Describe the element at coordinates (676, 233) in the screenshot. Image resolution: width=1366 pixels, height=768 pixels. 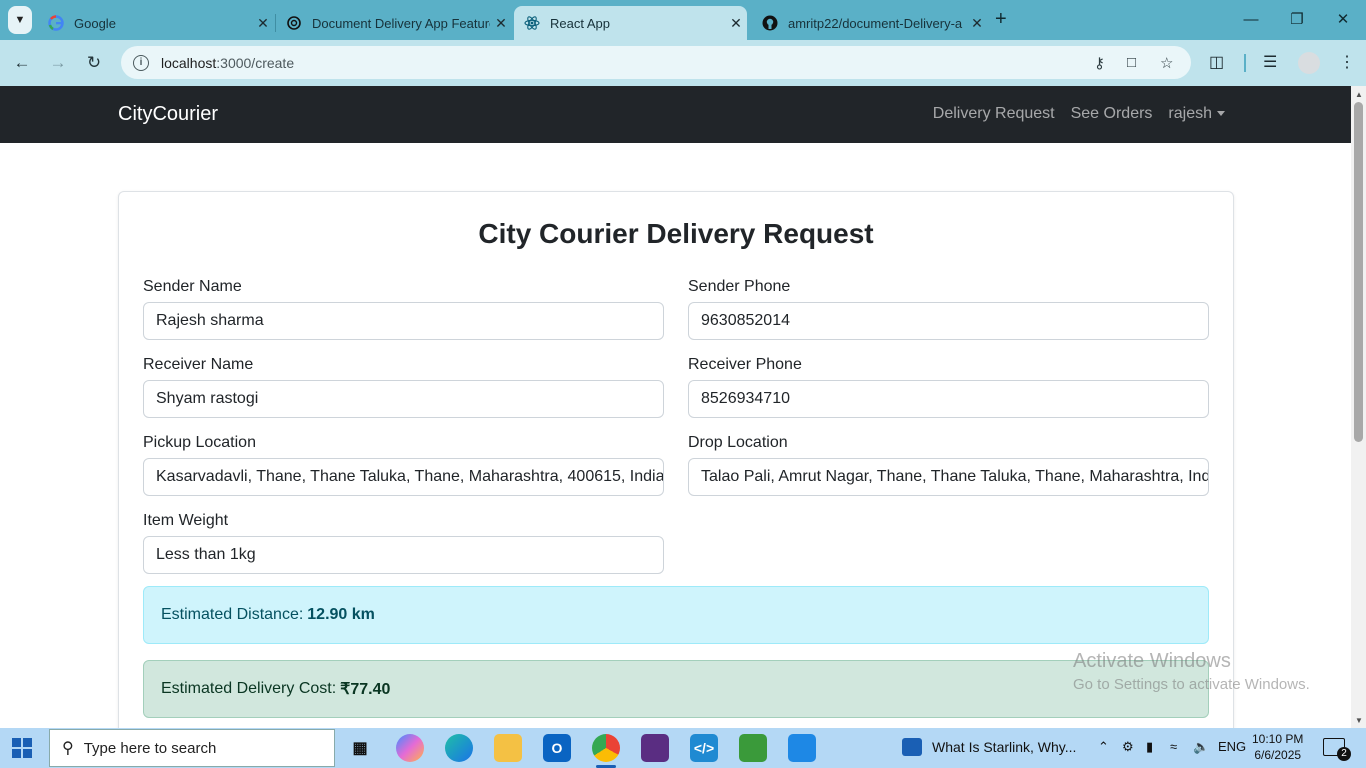
I see `page-title: City Courier Delivery Request` at that location.